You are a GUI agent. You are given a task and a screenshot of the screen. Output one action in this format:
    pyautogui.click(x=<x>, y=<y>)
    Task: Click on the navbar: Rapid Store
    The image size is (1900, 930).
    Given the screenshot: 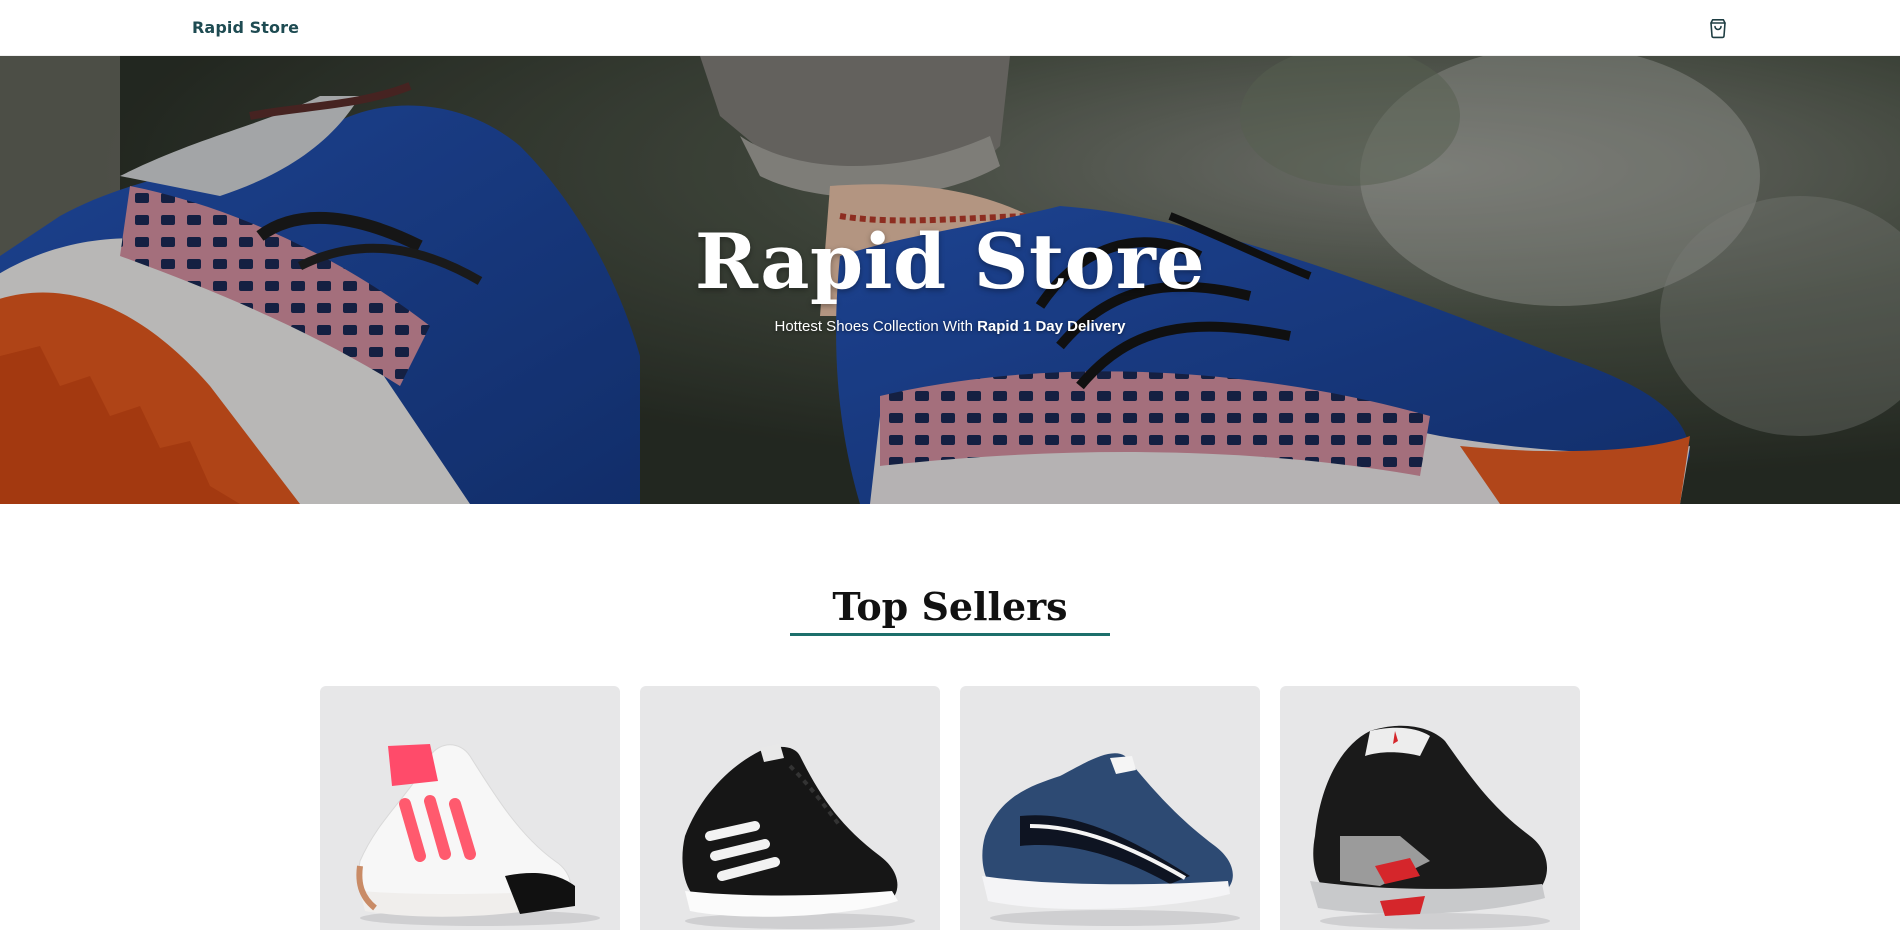 What is the action you would take?
    pyautogui.click(x=950, y=28)
    